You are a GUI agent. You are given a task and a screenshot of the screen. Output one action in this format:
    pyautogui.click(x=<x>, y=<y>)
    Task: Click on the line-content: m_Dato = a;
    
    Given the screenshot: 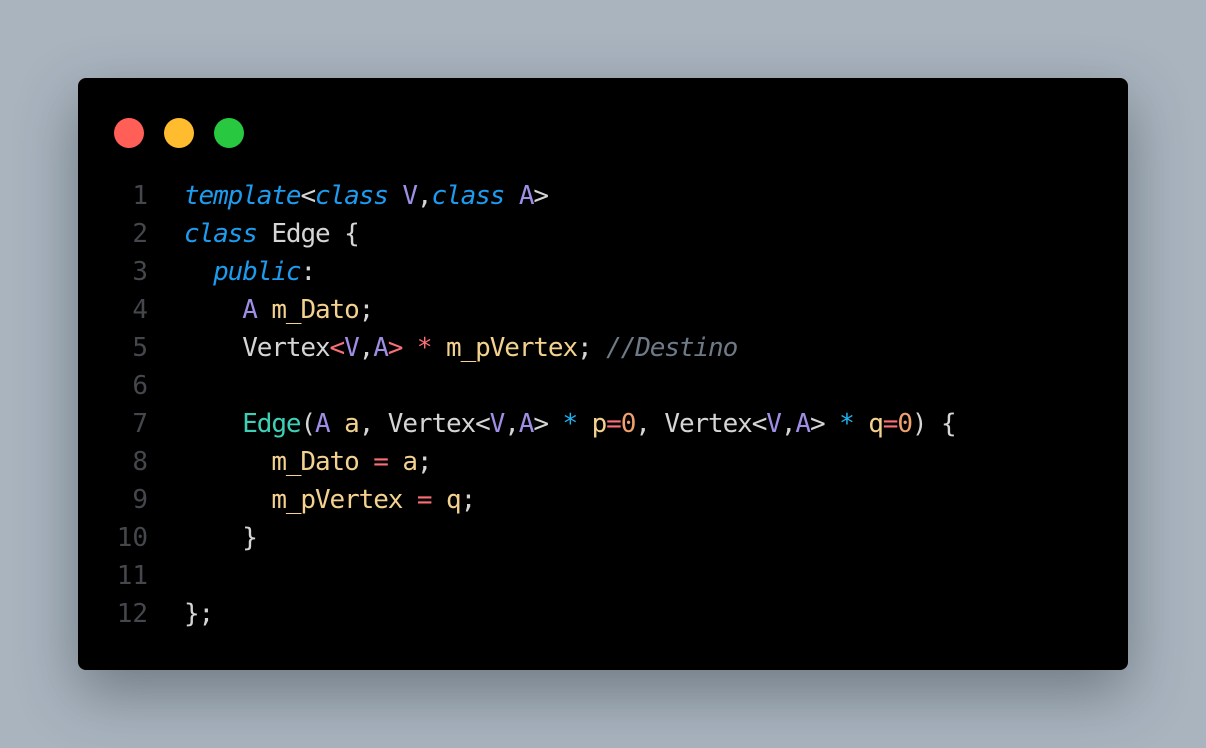 What is the action you would take?
    pyautogui.click(x=308, y=462)
    